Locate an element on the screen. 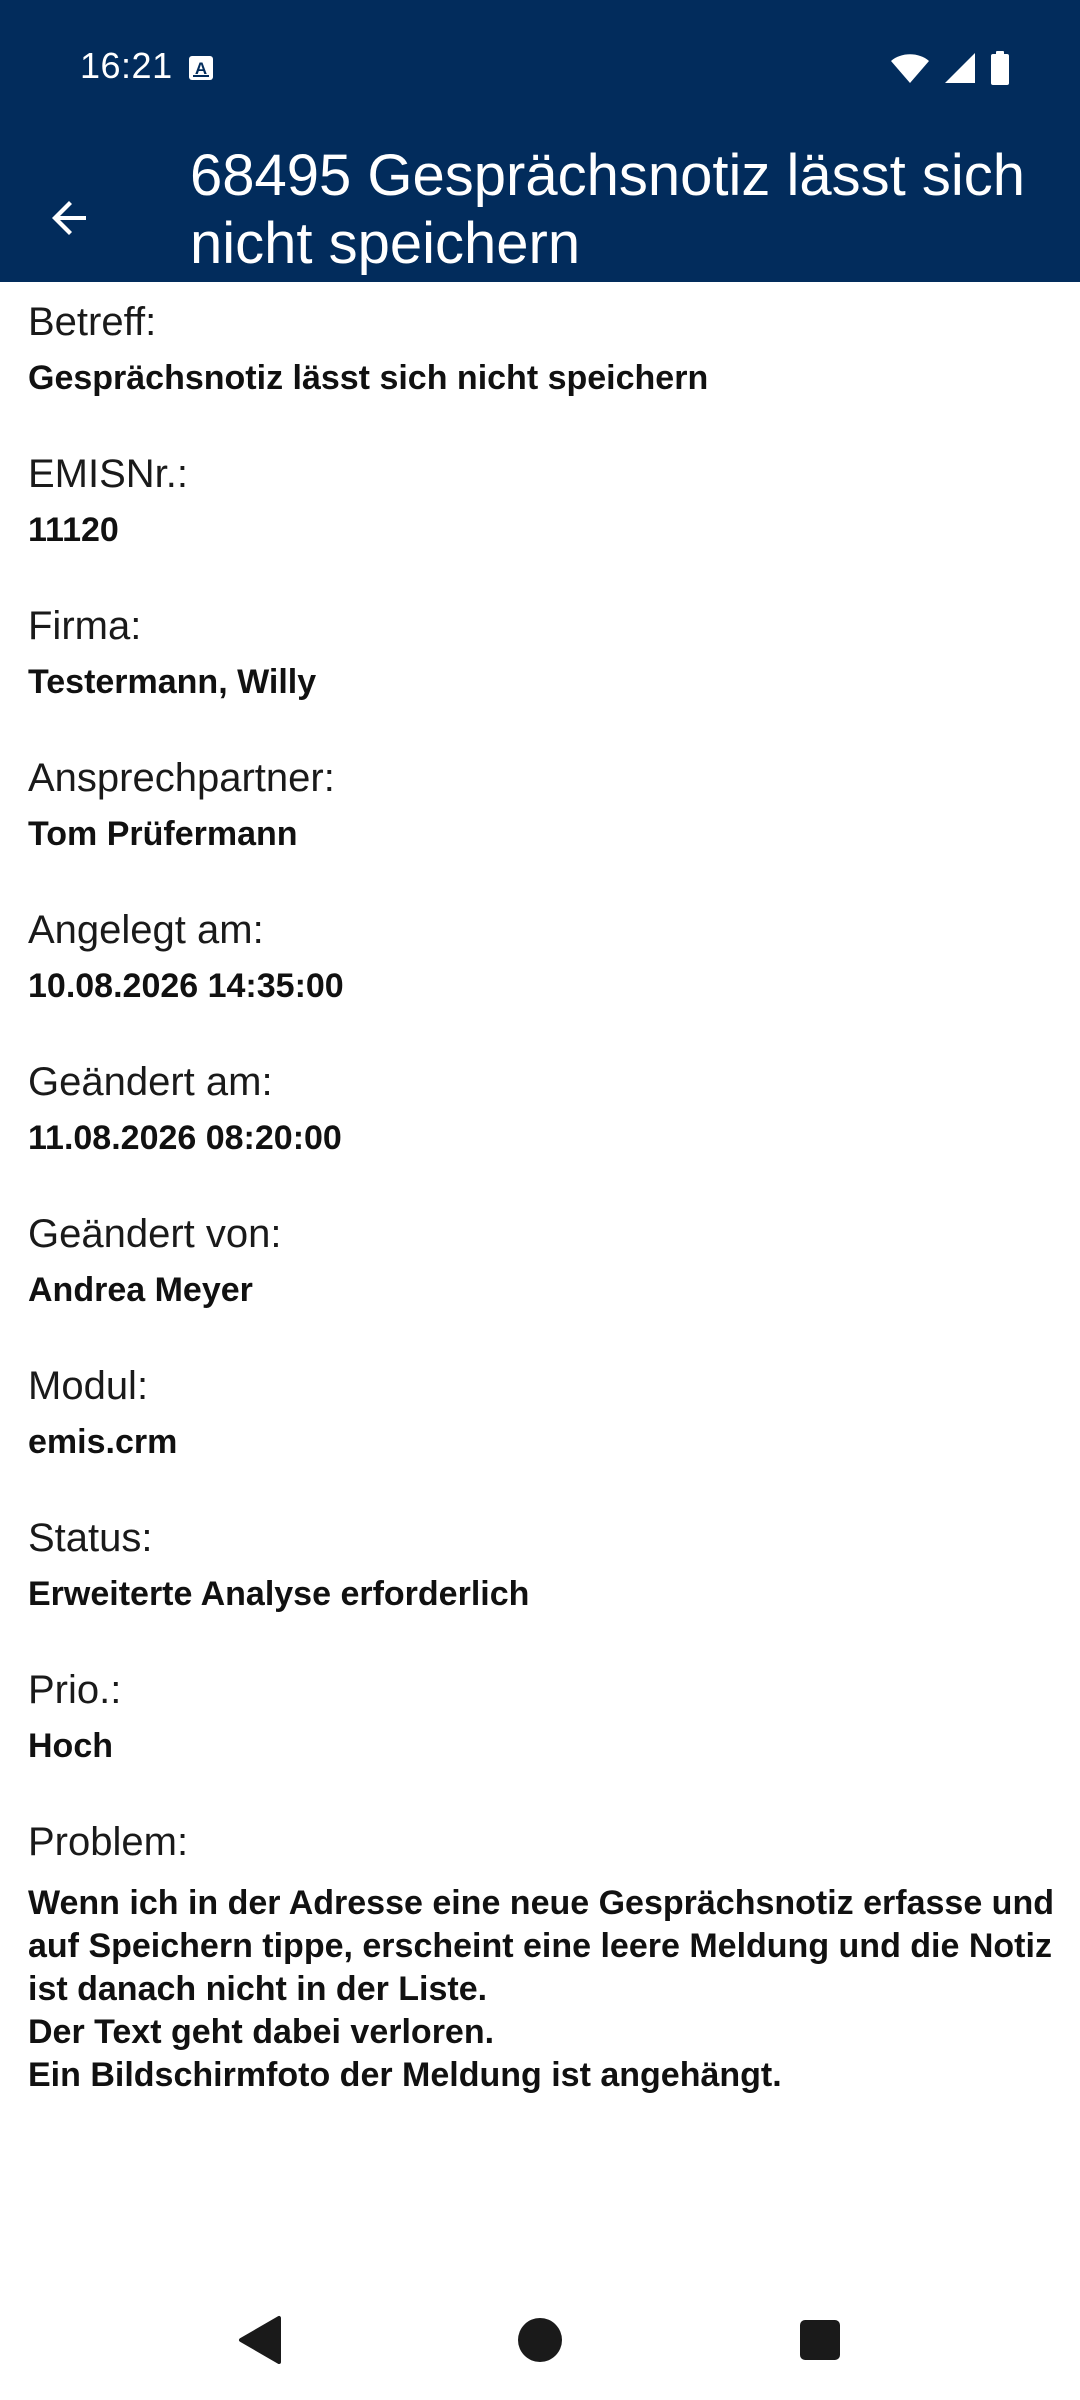 The image size is (1080, 2400). status-time: 16:21 is located at coordinates (126, 65).